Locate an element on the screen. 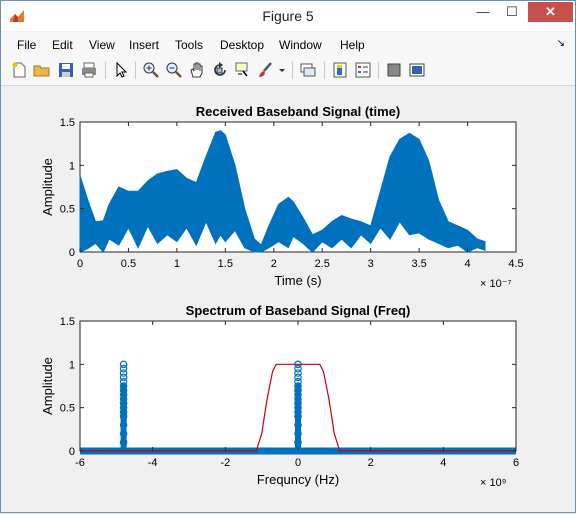 Image resolution: width=576 pixels, height=515 pixels. menu-desktop: Desktop is located at coordinates (242, 45).